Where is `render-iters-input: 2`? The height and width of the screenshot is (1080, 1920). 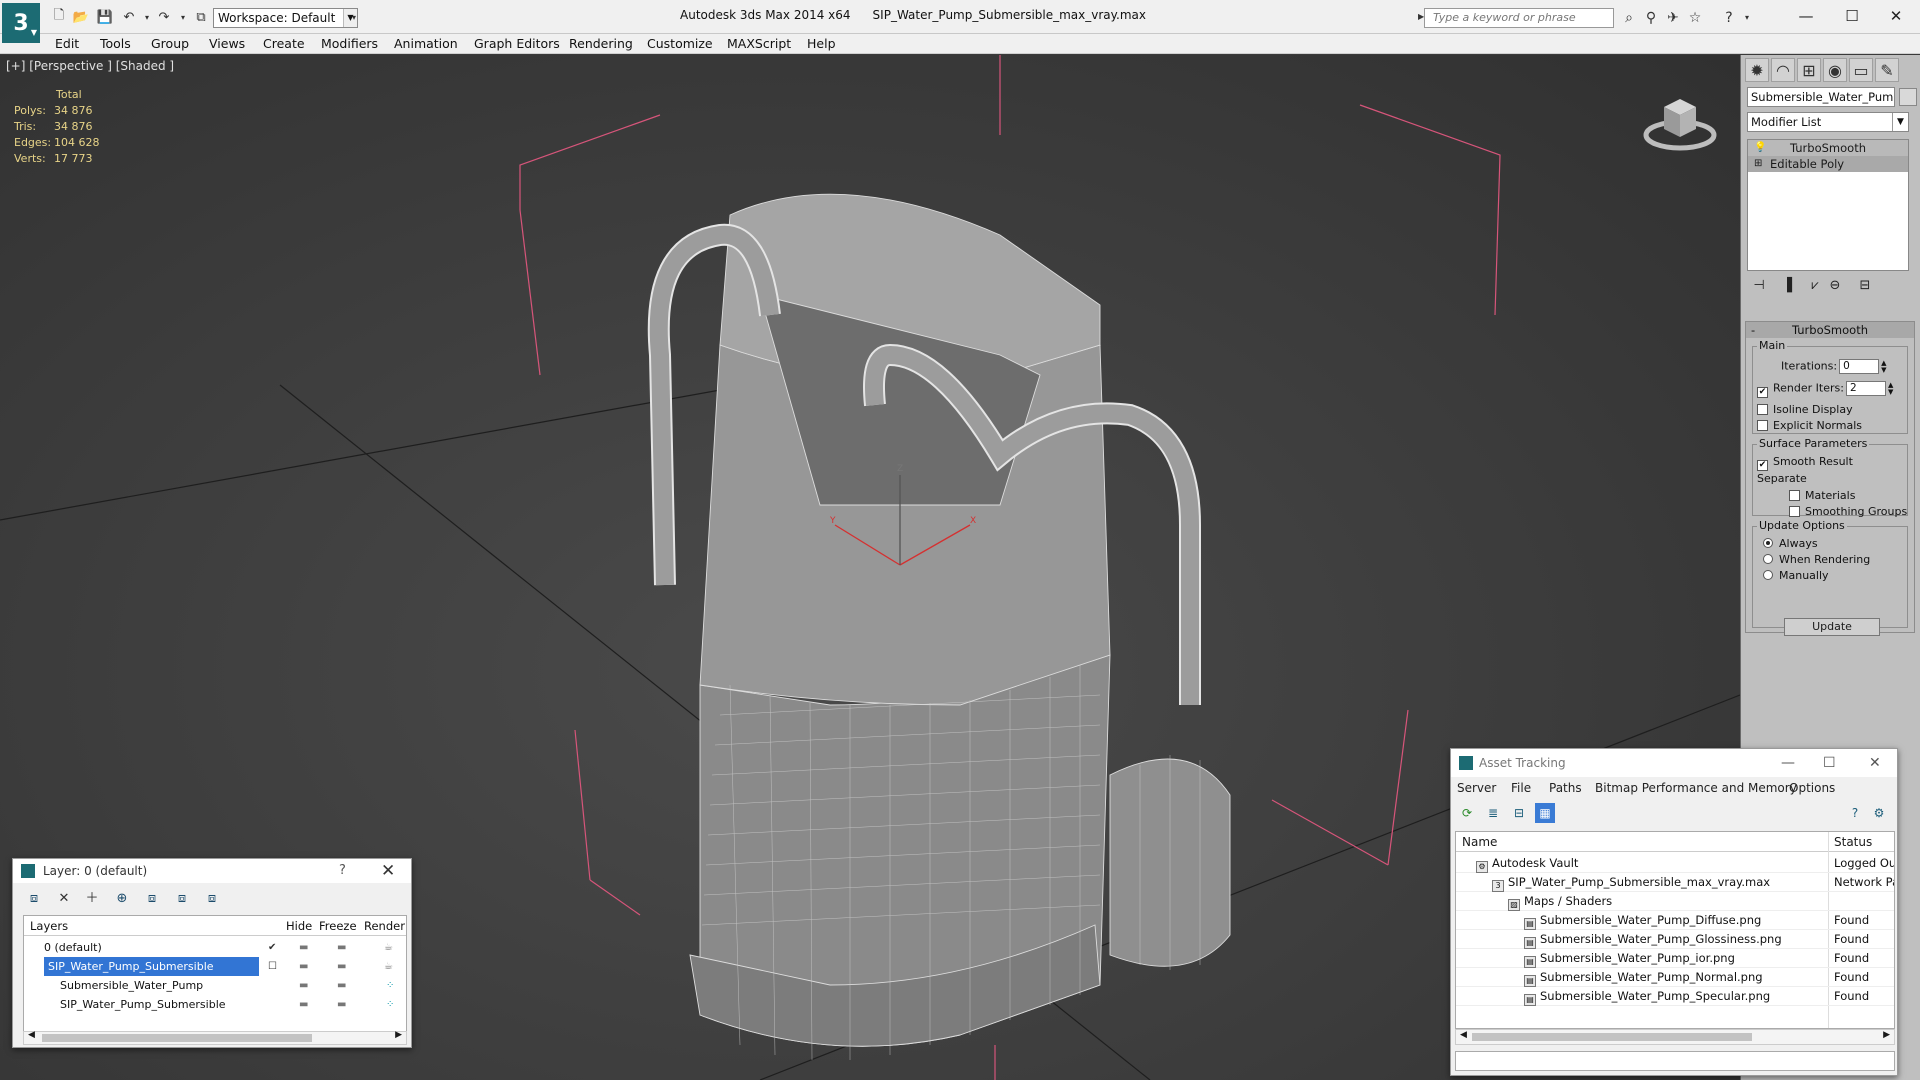 render-iters-input: 2 is located at coordinates (1865, 388).